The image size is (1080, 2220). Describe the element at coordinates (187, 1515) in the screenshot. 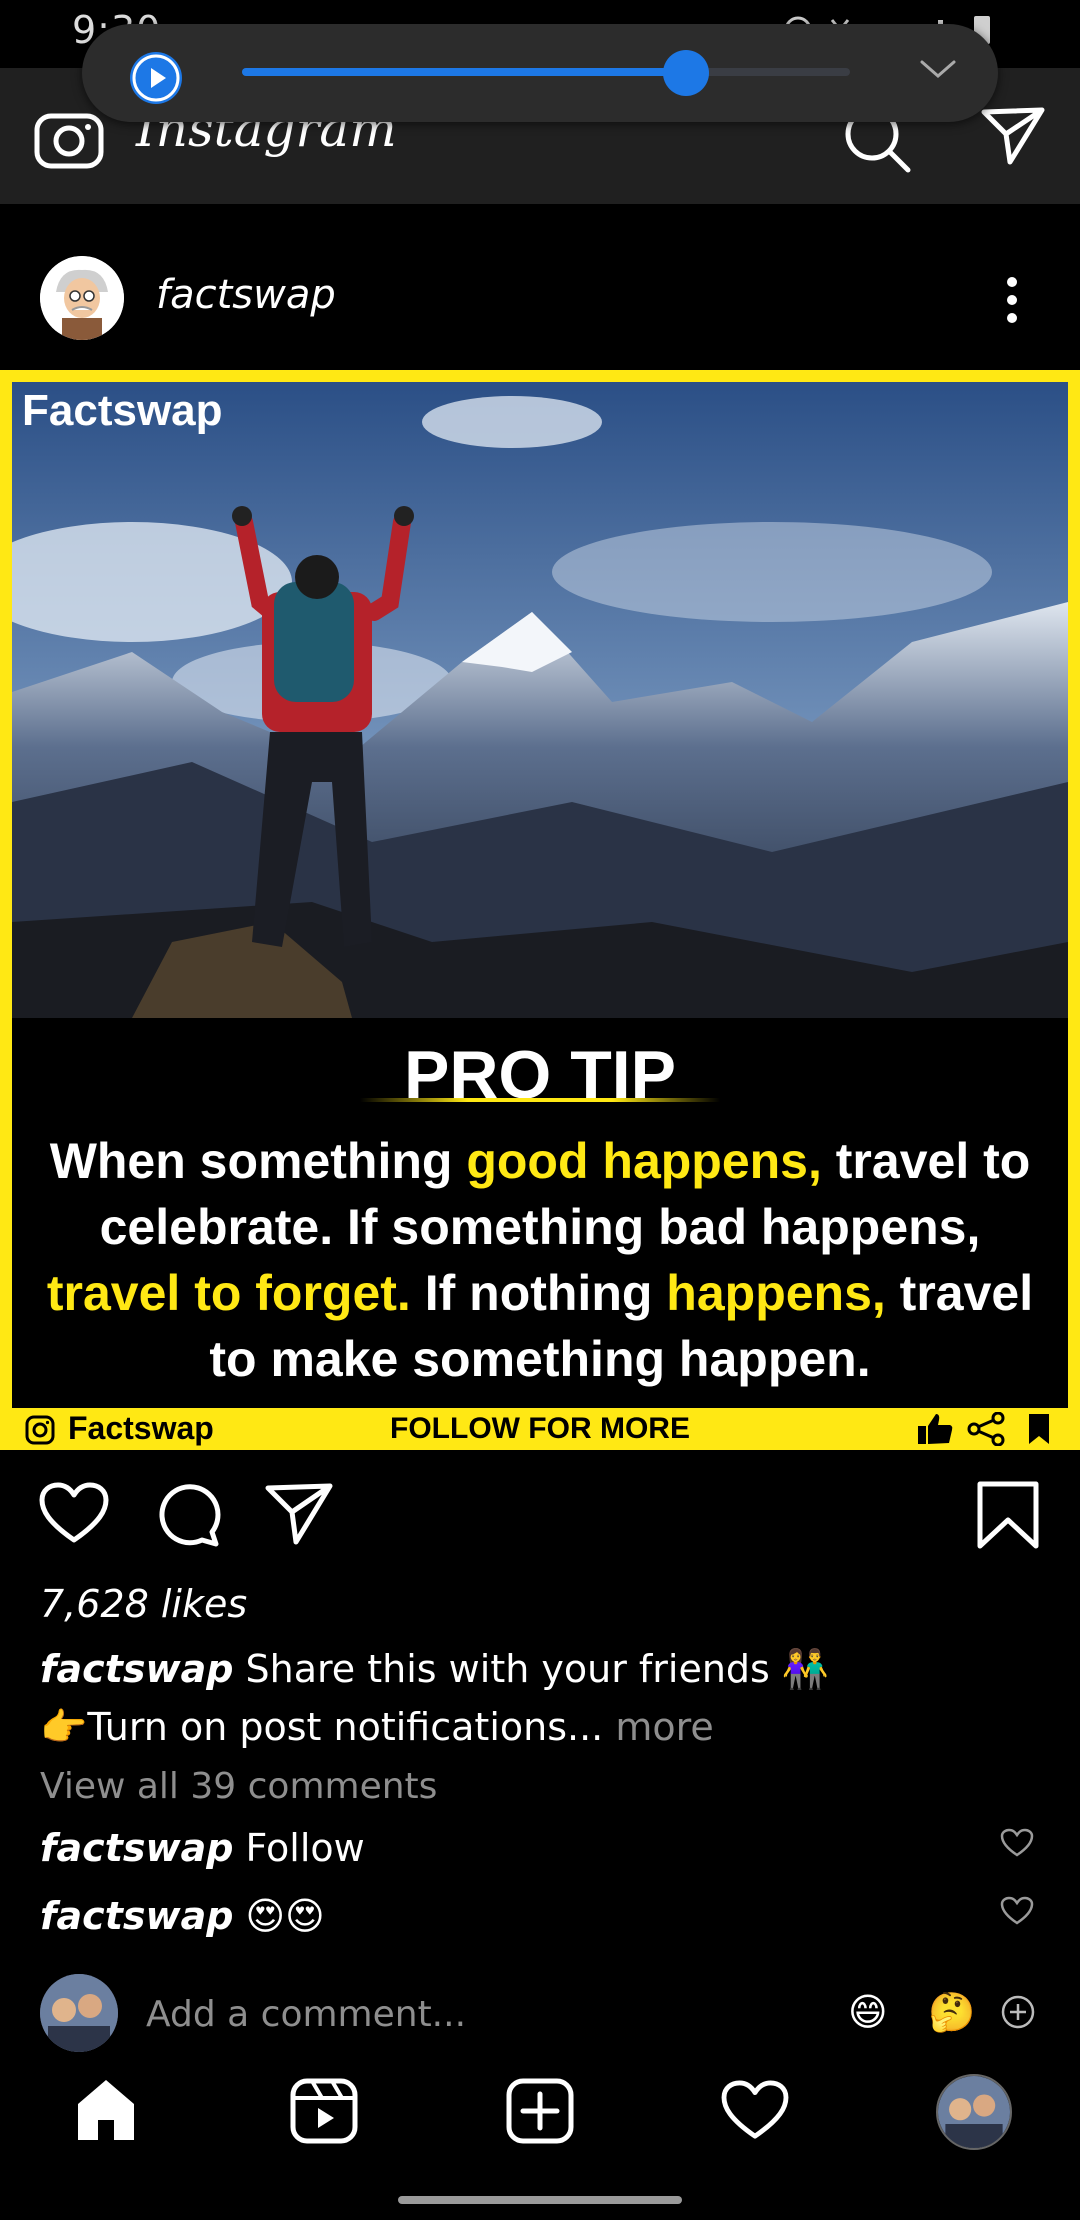

I see `comment-icon` at that location.